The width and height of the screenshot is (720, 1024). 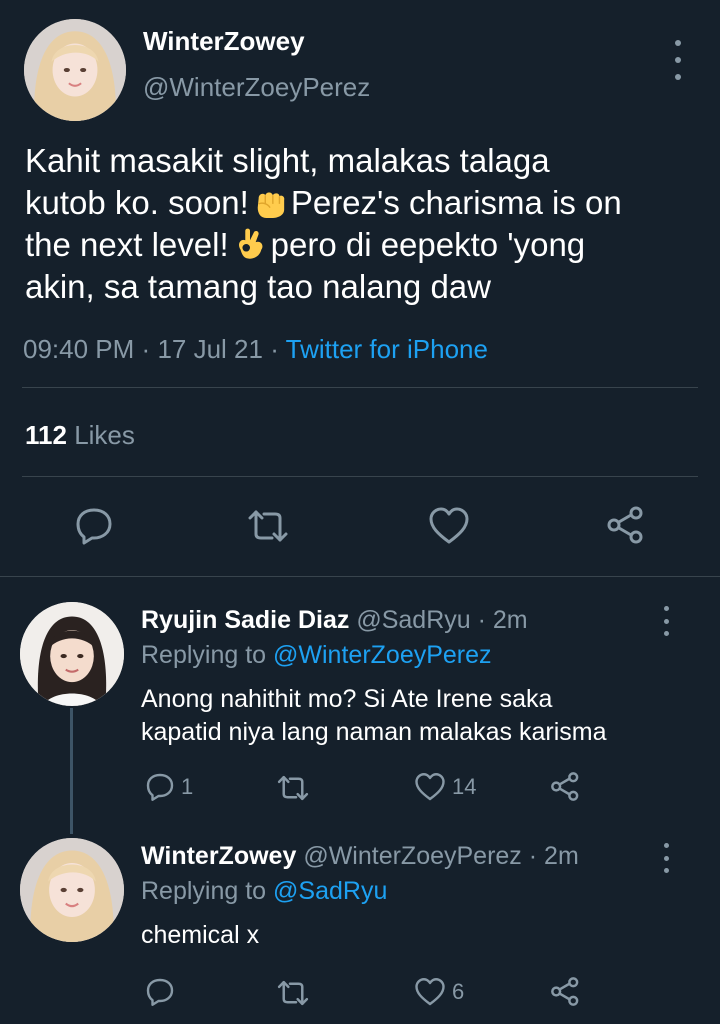 What do you see at coordinates (268, 526) in the screenshot?
I see `retweet-icon` at bounding box center [268, 526].